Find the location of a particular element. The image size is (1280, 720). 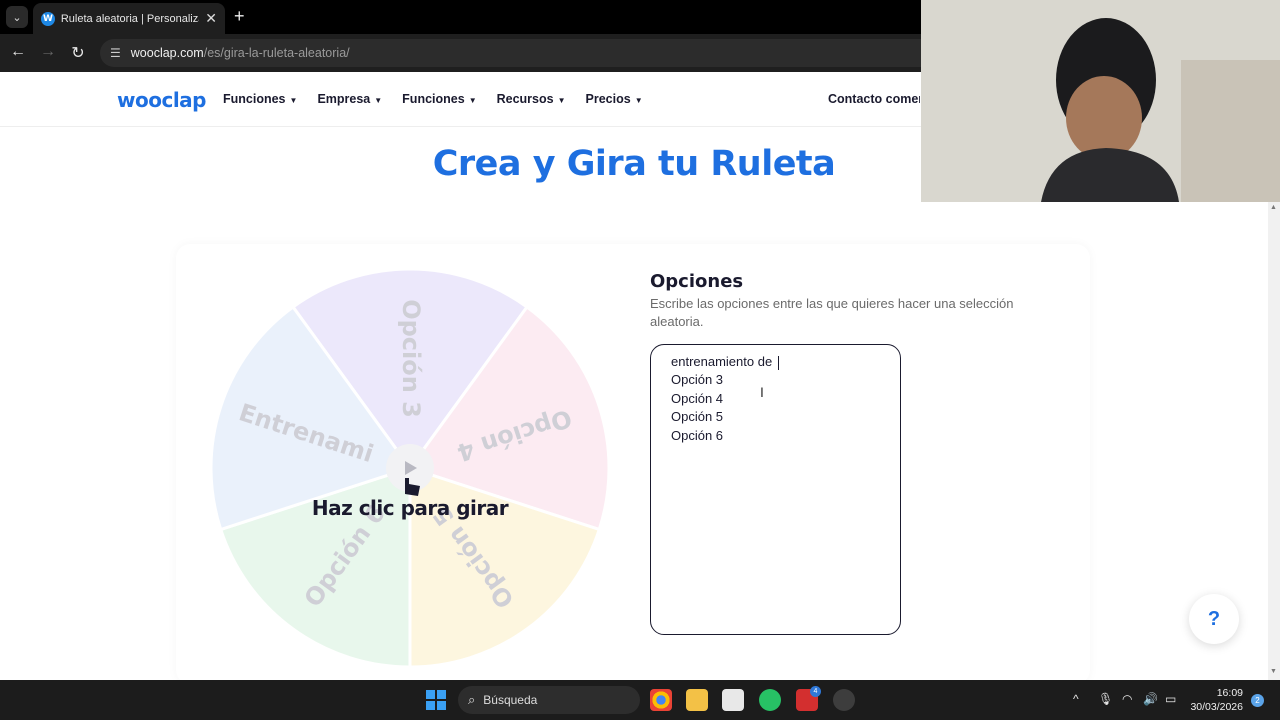

tab-search-button: ⌄ is located at coordinates (17, 17).